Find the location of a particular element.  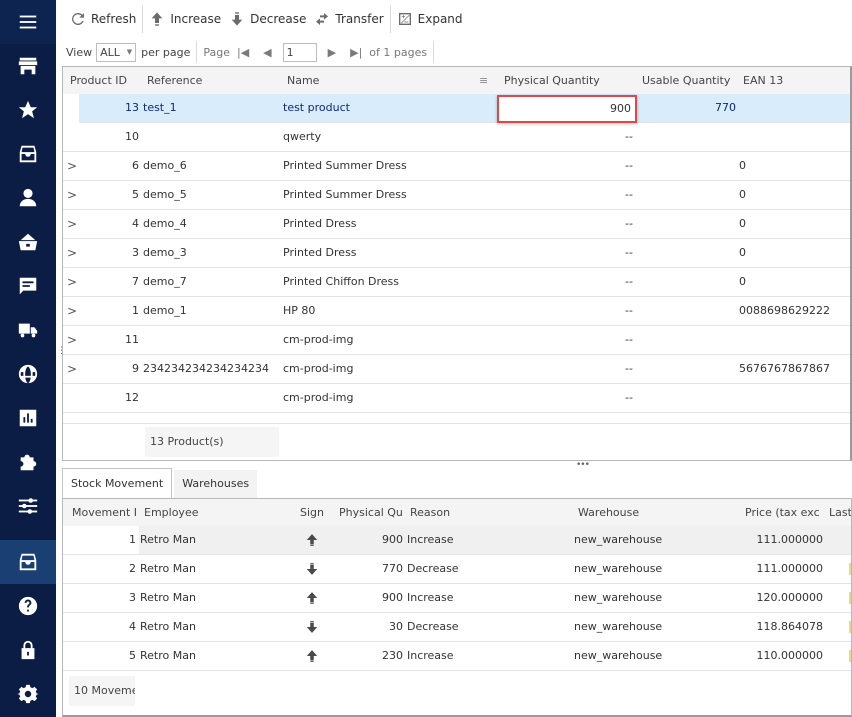

reference-cell: demo_7 is located at coordinates (165, 281).